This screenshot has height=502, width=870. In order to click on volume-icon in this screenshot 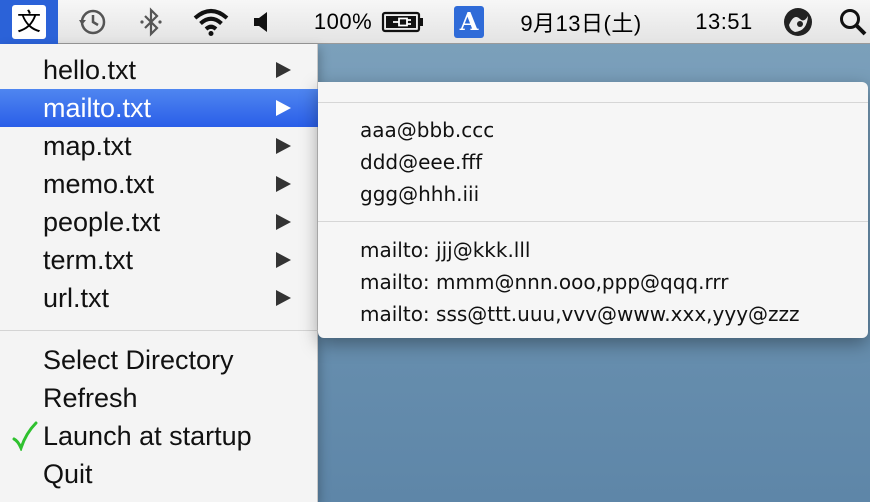, I will do `click(261, 22)`.